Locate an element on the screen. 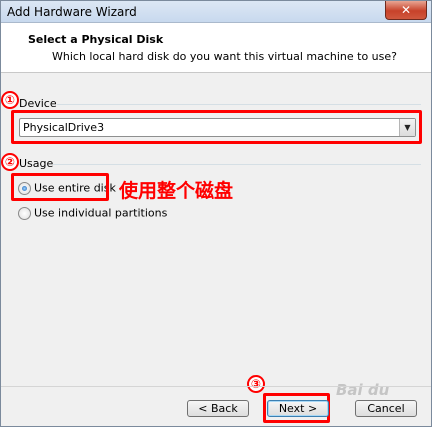  radio-unselected-icon is located at coordinates (24, 213).